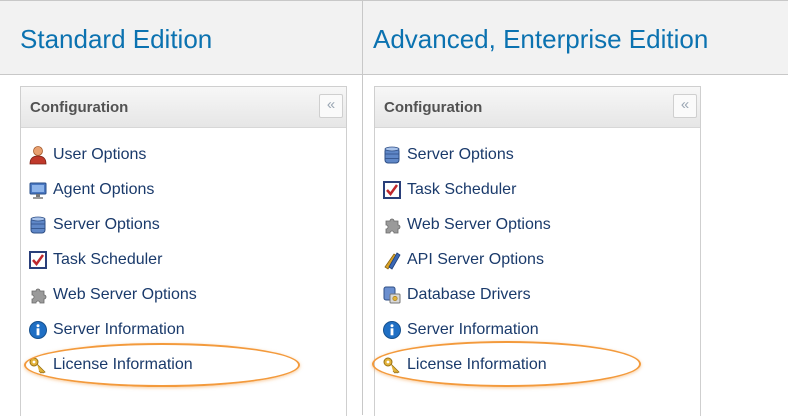 Image resolution: width=788 pixels, height=416 pixels. Describe the element at coordinates (394, 74) in the screenshot. I see `table-header-divider` at that location.